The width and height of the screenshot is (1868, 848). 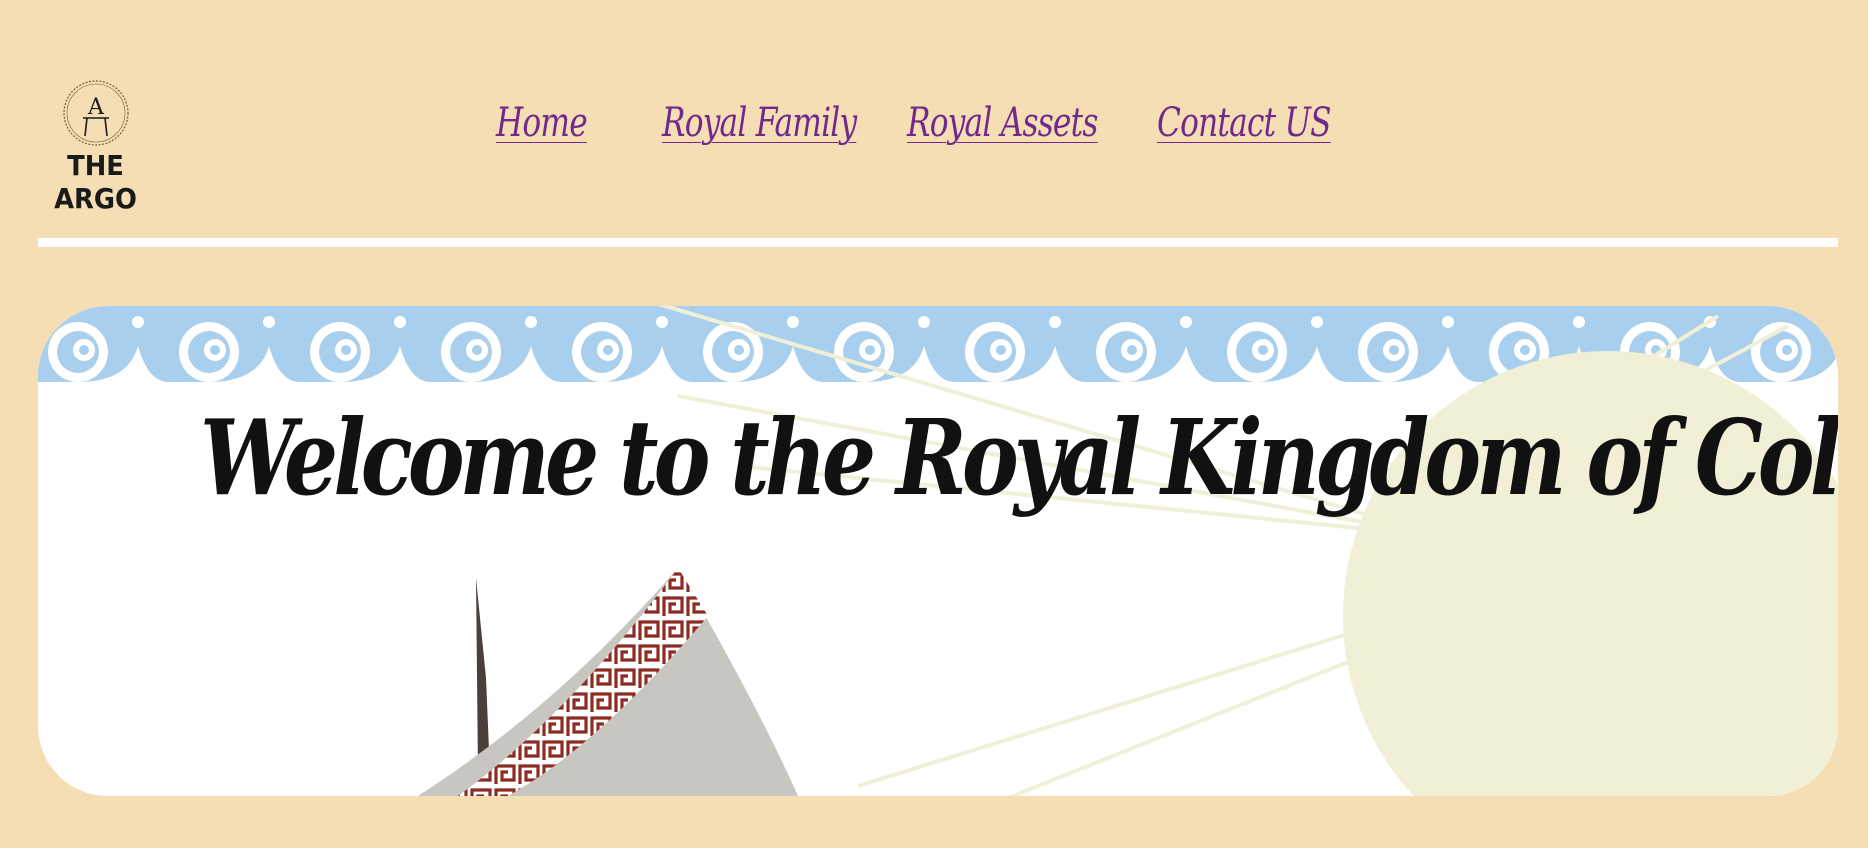 I want to click on hero-title: Welcome to the Royal Kingdom of Colchis, so click(x=1019, y=457).